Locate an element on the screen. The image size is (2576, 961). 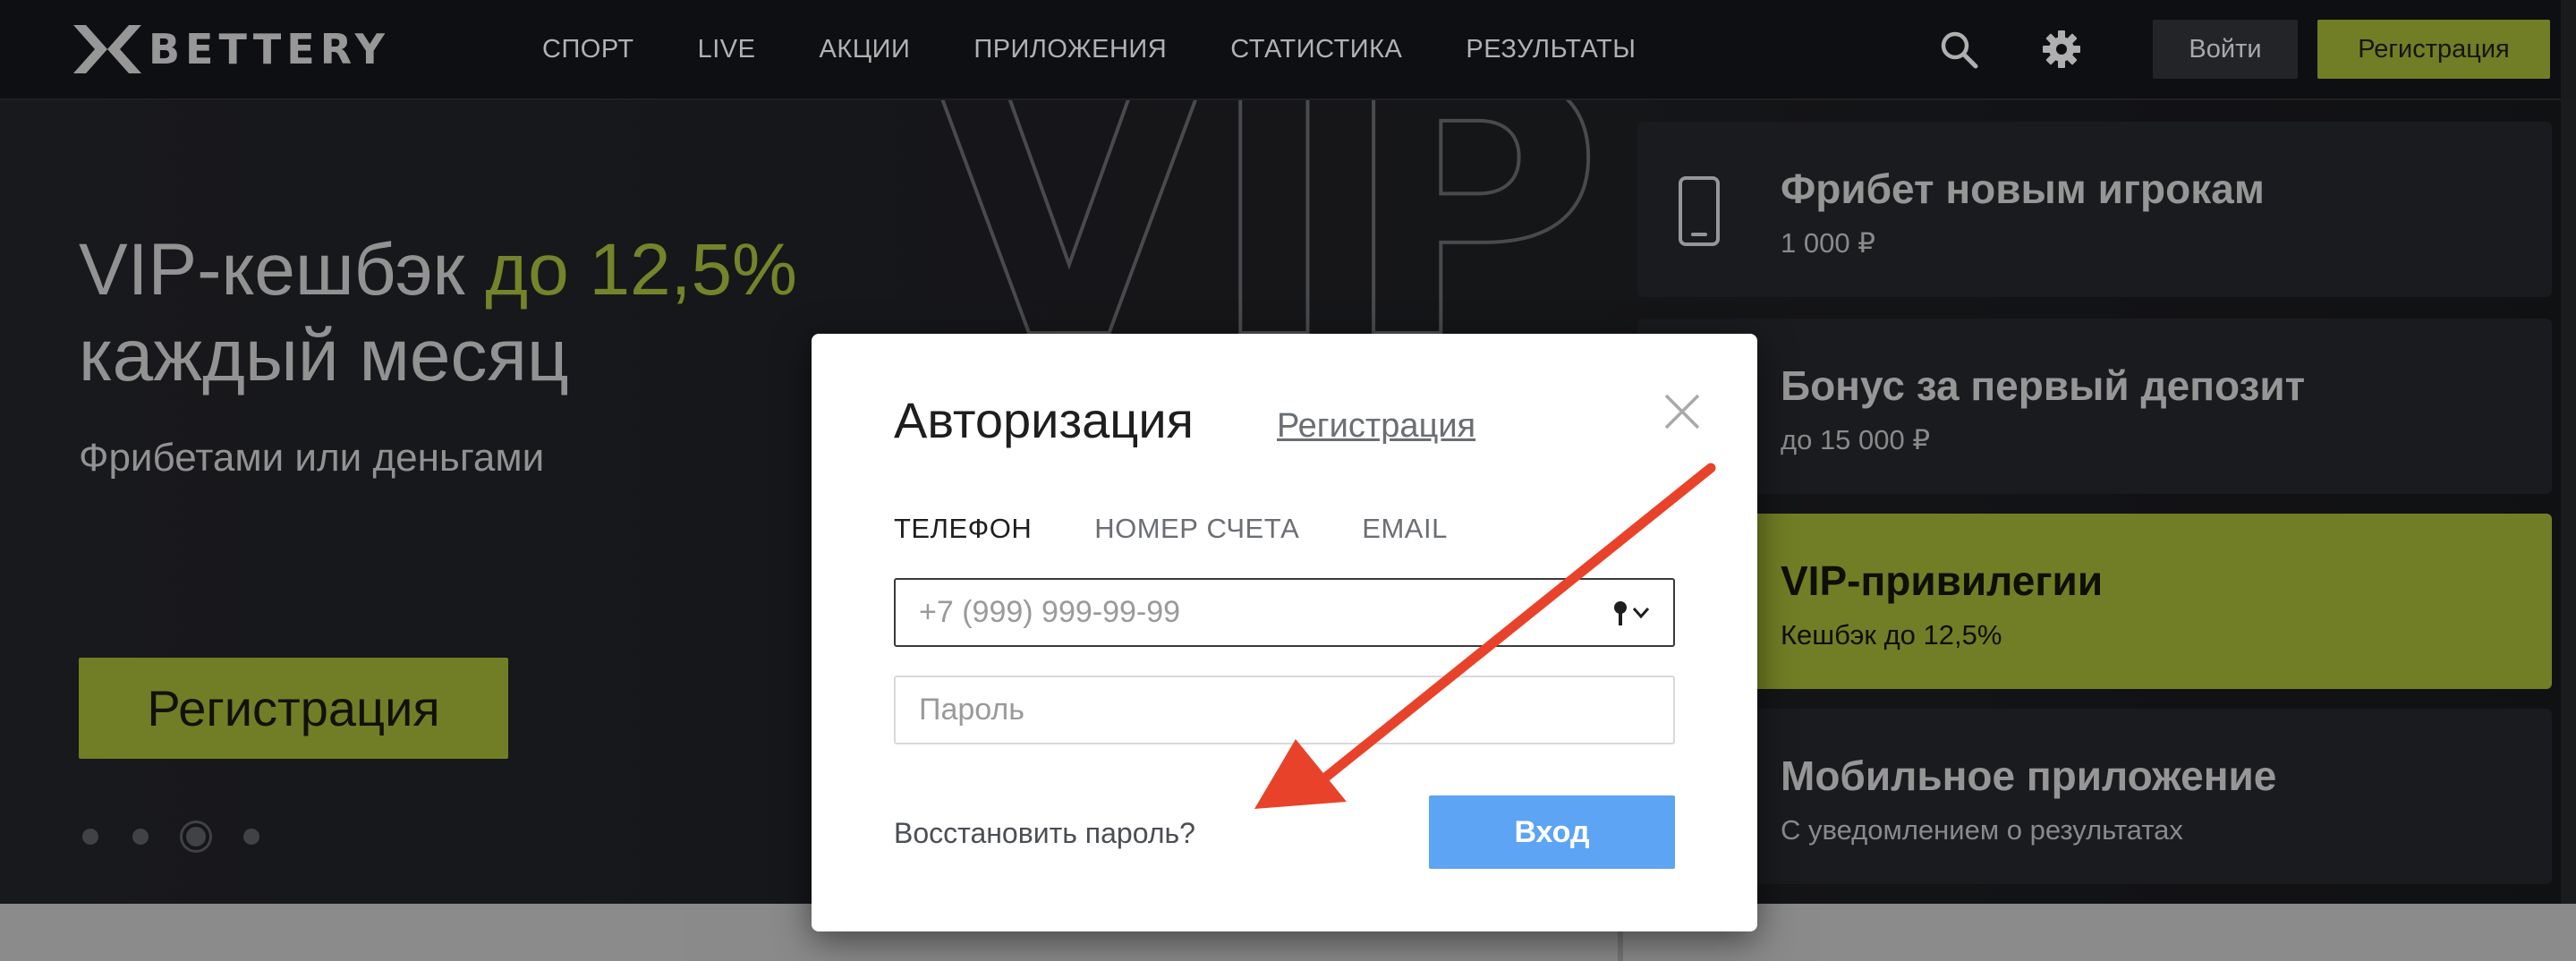
country-code-dropdown-icon is located at coordinates (1631, 613).